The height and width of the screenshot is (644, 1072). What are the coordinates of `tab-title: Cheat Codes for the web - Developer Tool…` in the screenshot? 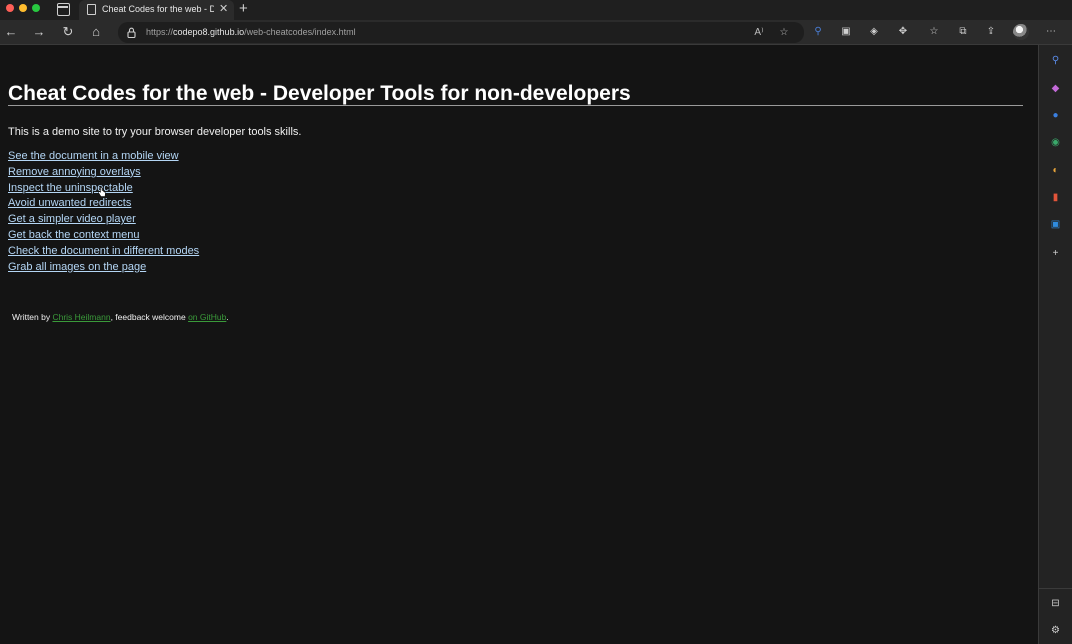 It's located at (158, 9).